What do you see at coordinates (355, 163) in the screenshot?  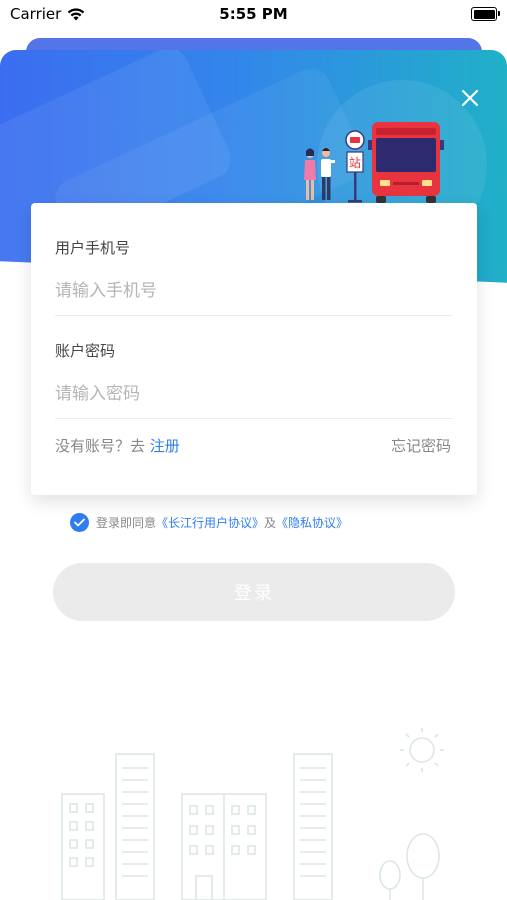 I see `stop-sign-label: 站` at bounding box center [355, 163].